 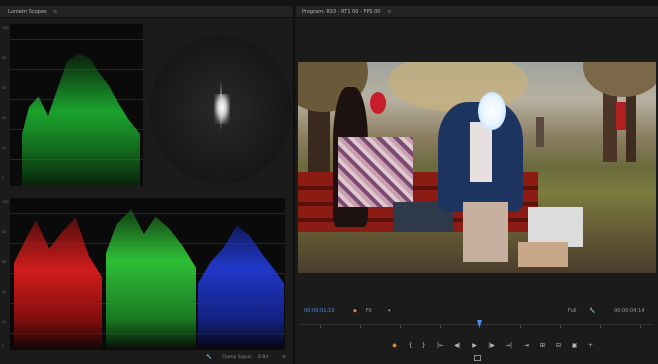 What do you see at coordinates (474, 345) in the screenshot?
I see `play-button: ▶` at bounding box center [474, 345].